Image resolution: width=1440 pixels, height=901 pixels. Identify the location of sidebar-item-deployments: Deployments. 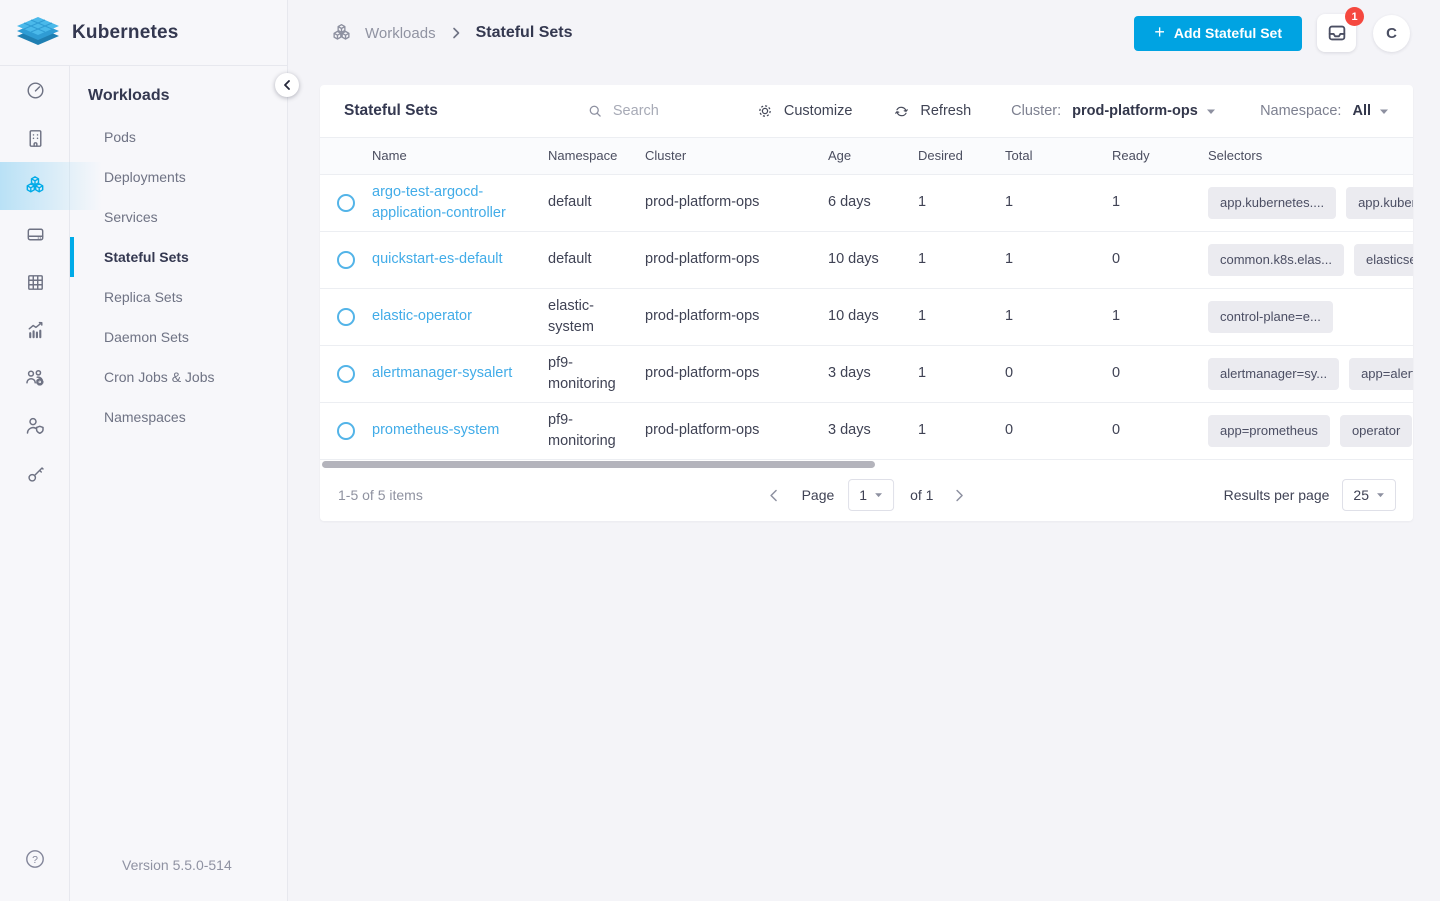
(178, 177).